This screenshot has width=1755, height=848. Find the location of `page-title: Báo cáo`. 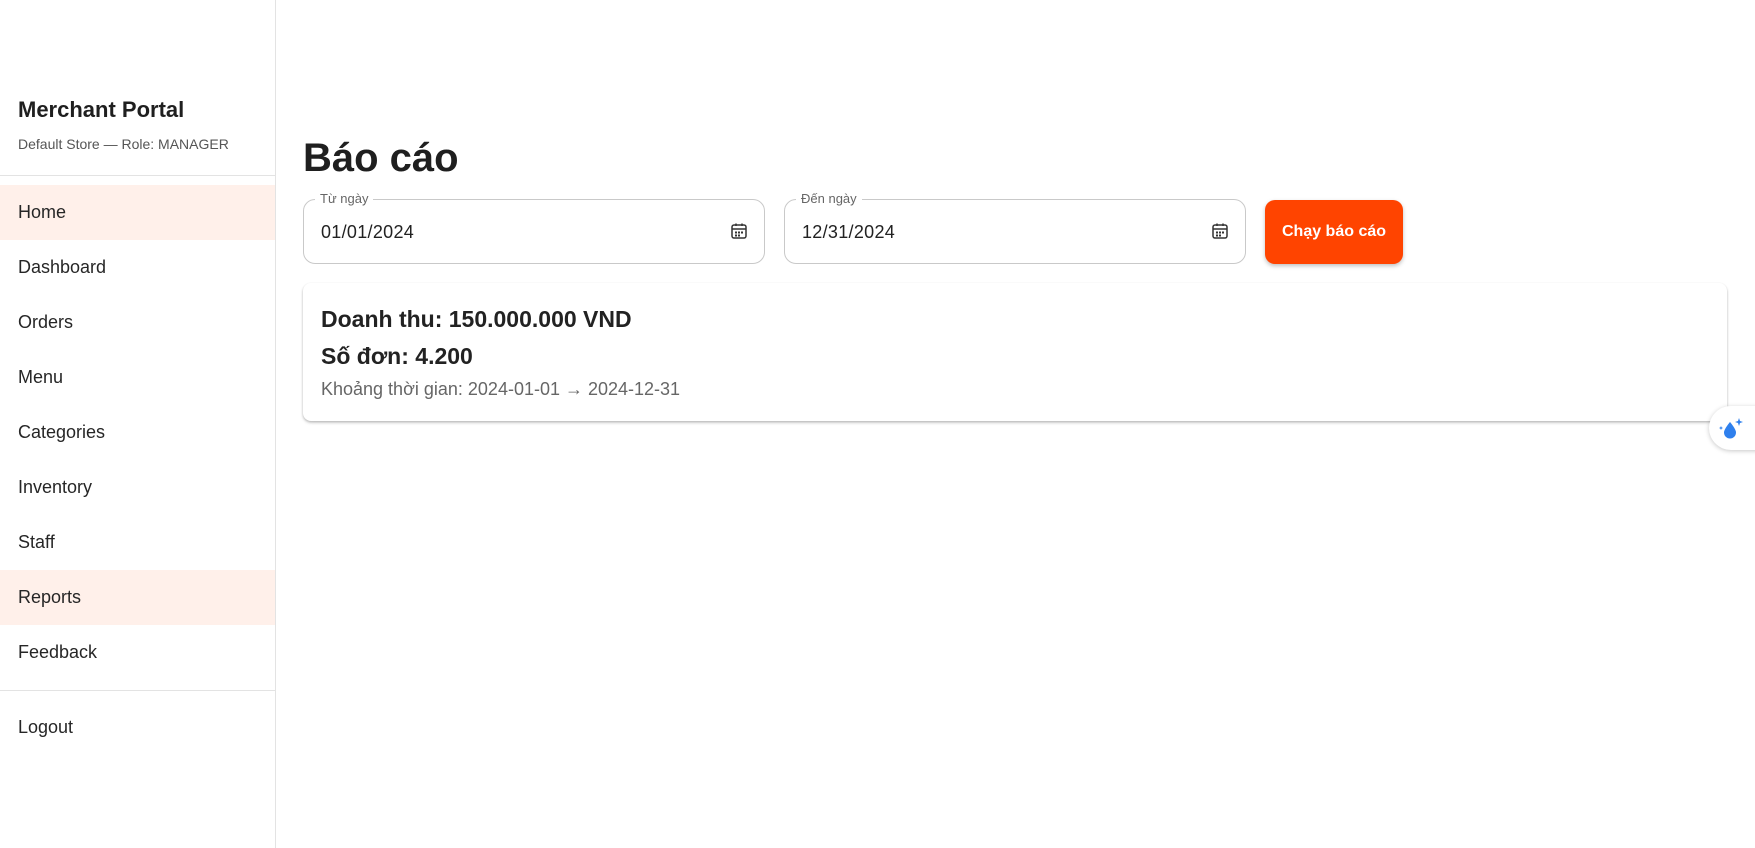

page-title: Báo cáo is located at coordinates (381, 158).